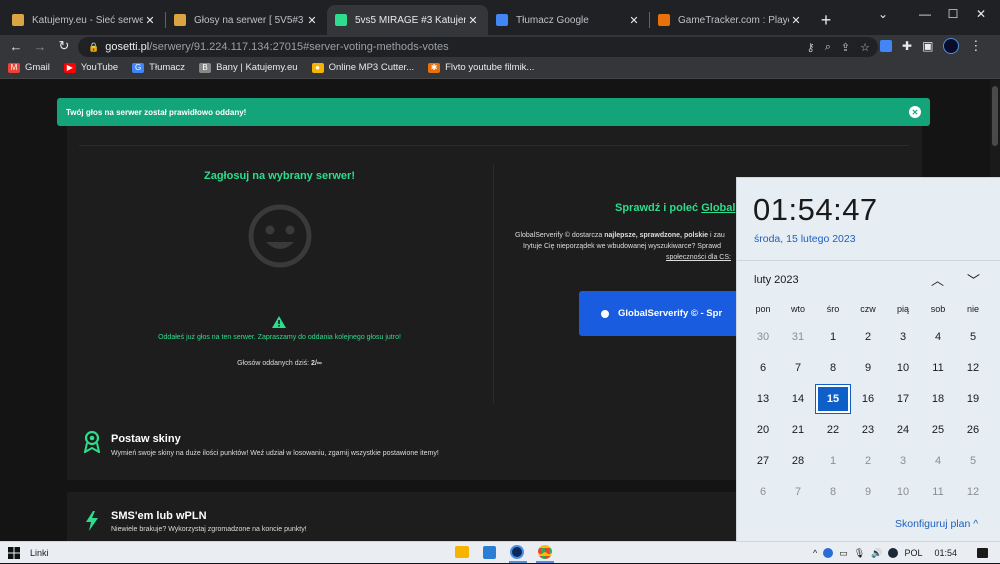 This screenshot has height=564, width=1000. What do you see at coordinates (938, 399) in the screenshot?
I see `calendar-day: 18` at bounding box center [938, 399].